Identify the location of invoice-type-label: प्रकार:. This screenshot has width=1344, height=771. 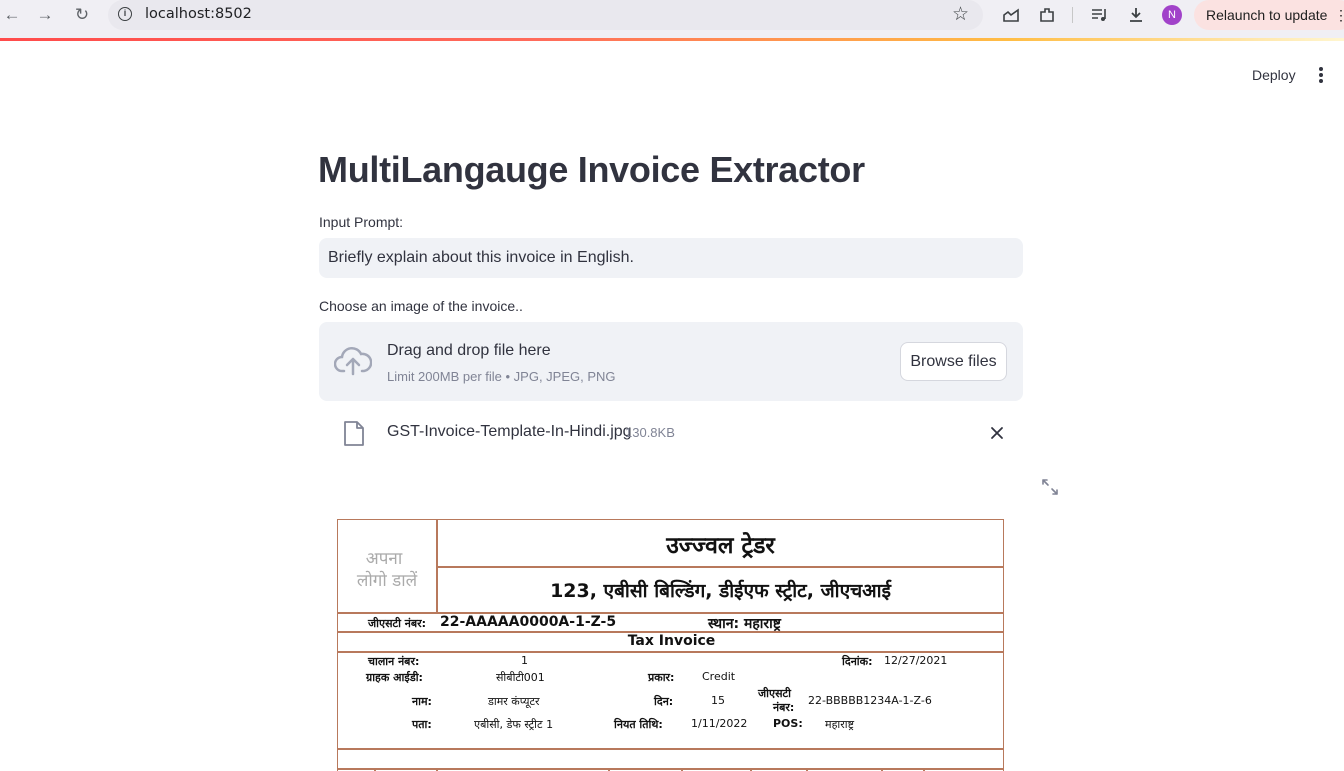
(661, 677).